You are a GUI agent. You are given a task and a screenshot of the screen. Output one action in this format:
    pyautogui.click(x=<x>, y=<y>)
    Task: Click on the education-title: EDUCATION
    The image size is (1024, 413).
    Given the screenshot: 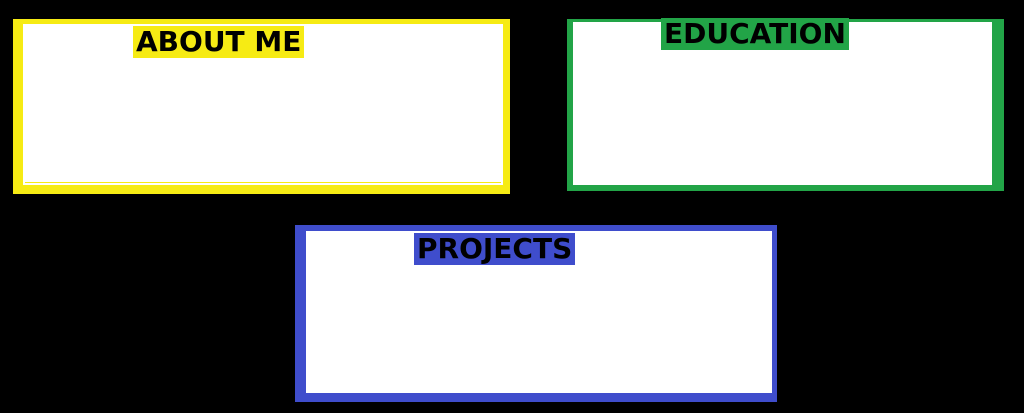 What is the action you would take?
    pyautogui.click(x=755, y=34)
    